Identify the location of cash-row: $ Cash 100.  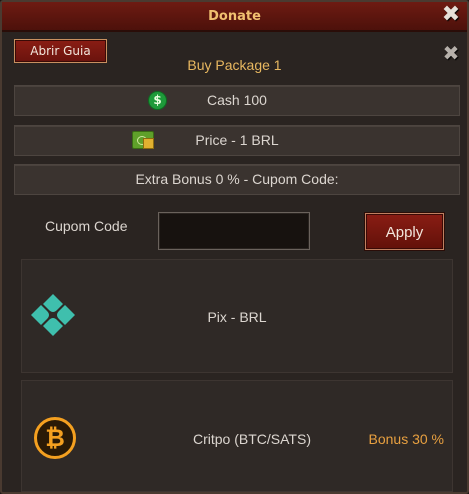
(237, 100).